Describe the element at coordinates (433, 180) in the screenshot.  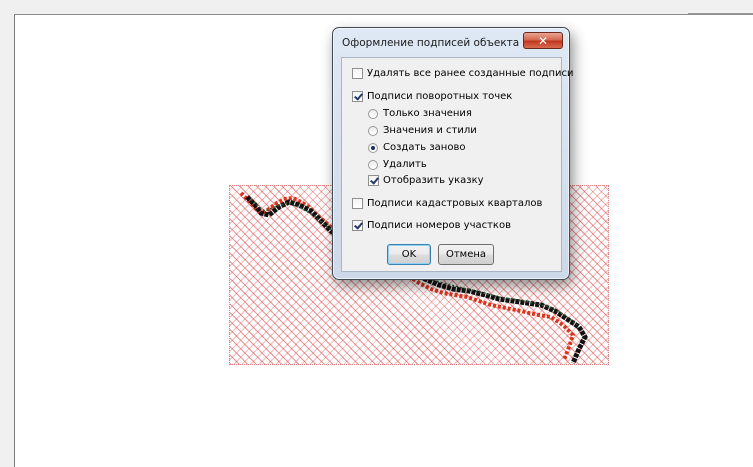
I see `show-pointer-label: Отобразить указку` at that location.